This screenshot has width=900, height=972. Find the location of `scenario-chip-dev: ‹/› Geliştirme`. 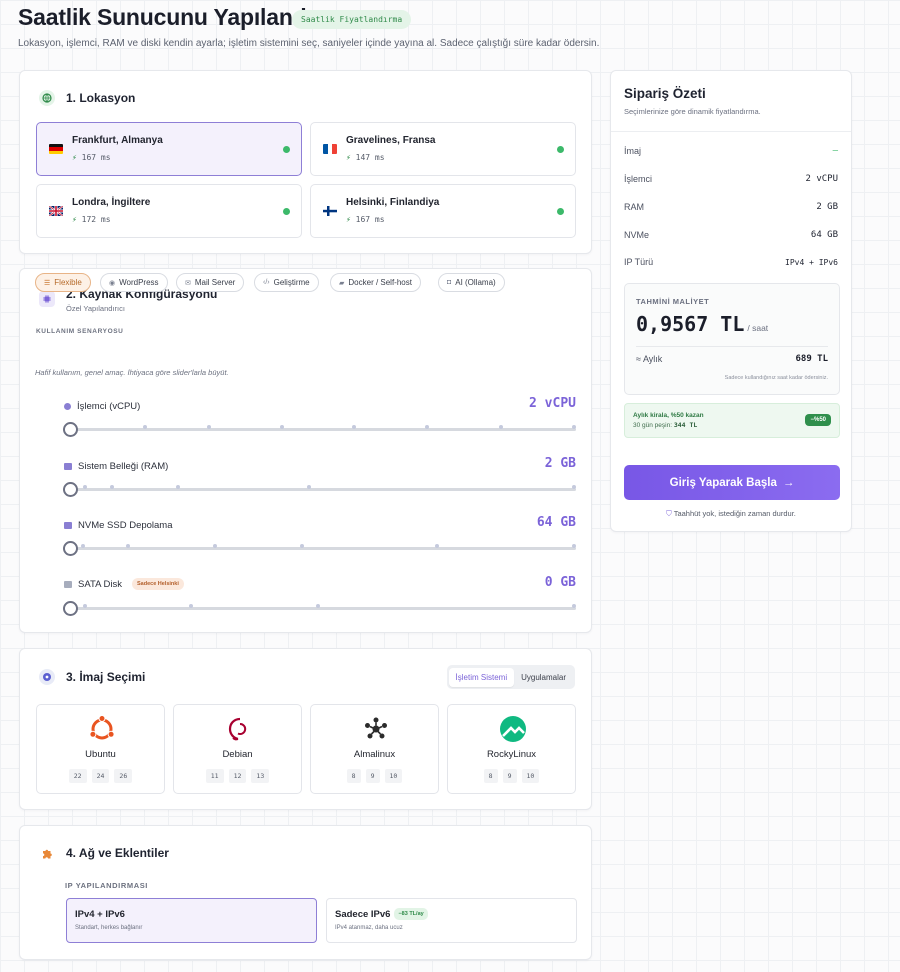

scenario-chip-dev: ‹/› Geliştirme is located at coordinates (286, 282).